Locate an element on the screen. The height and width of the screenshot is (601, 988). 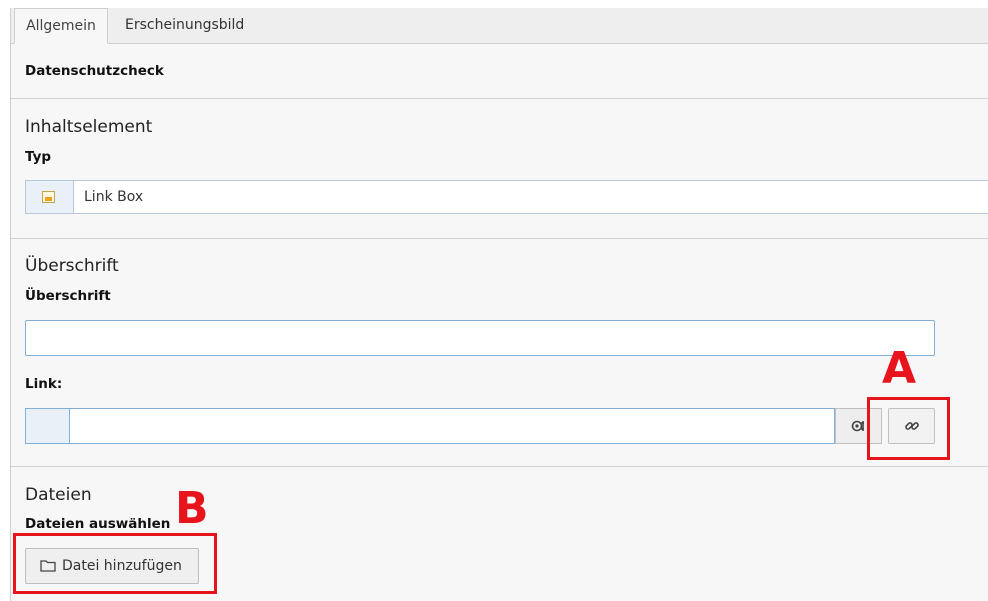
link-browser-icon is located at coordinates (857, 426).